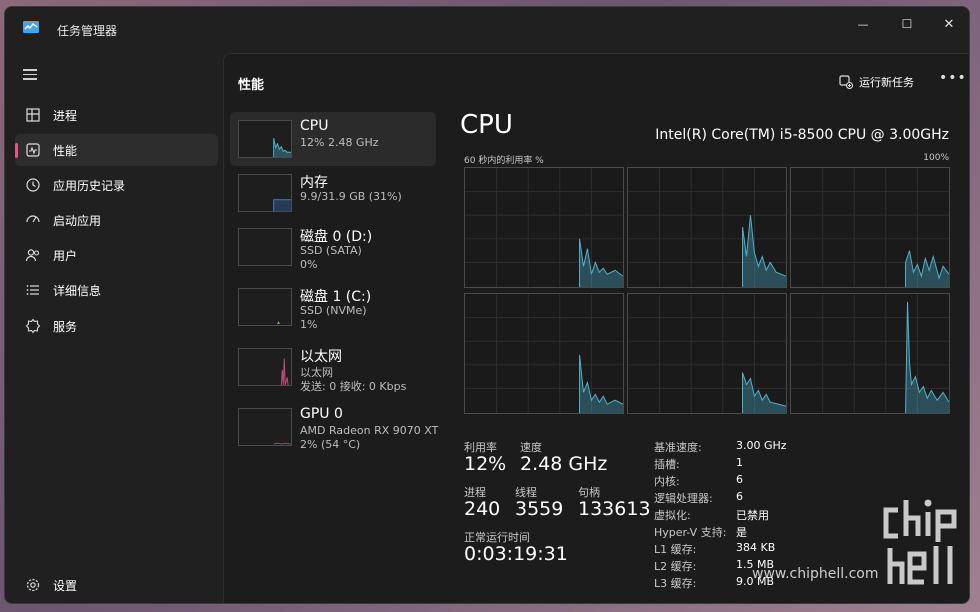  I want to click on history-icon, so click(33, 185).